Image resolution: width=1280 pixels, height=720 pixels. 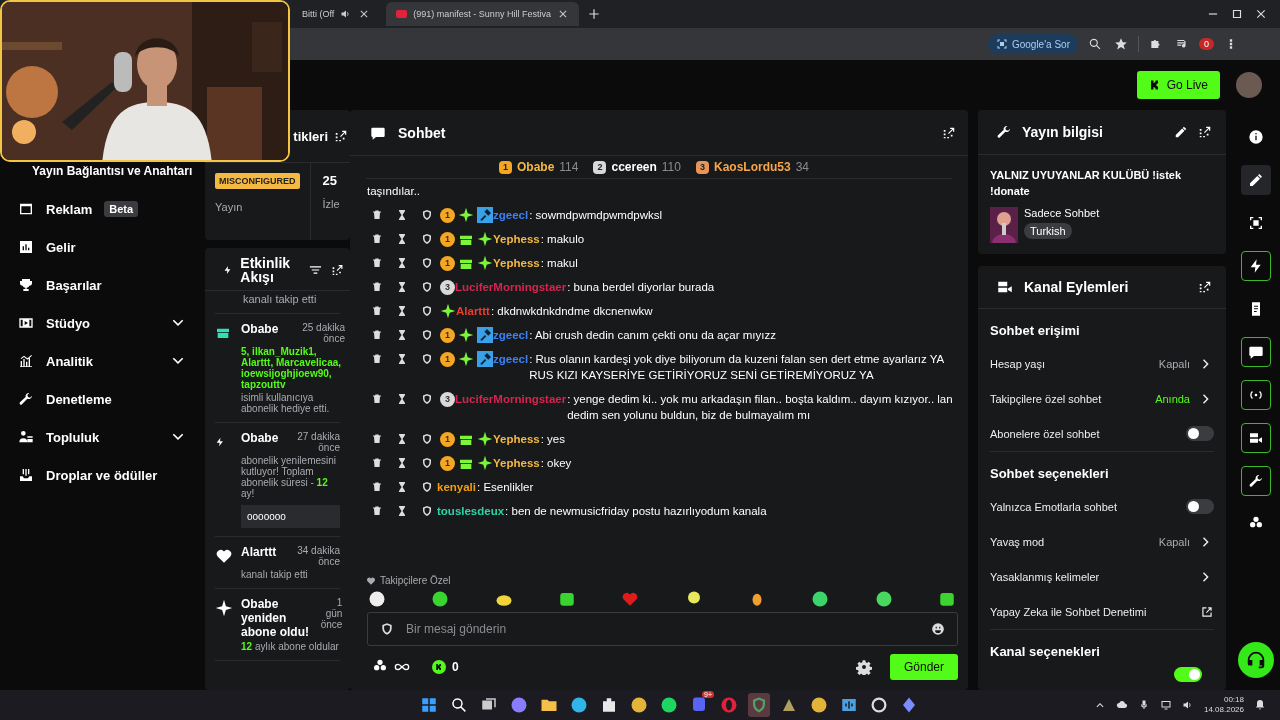 What do you see at coordinates (26, 247) in the screenshot?
I see `revenue-icon` at bounding box center [26, 247].